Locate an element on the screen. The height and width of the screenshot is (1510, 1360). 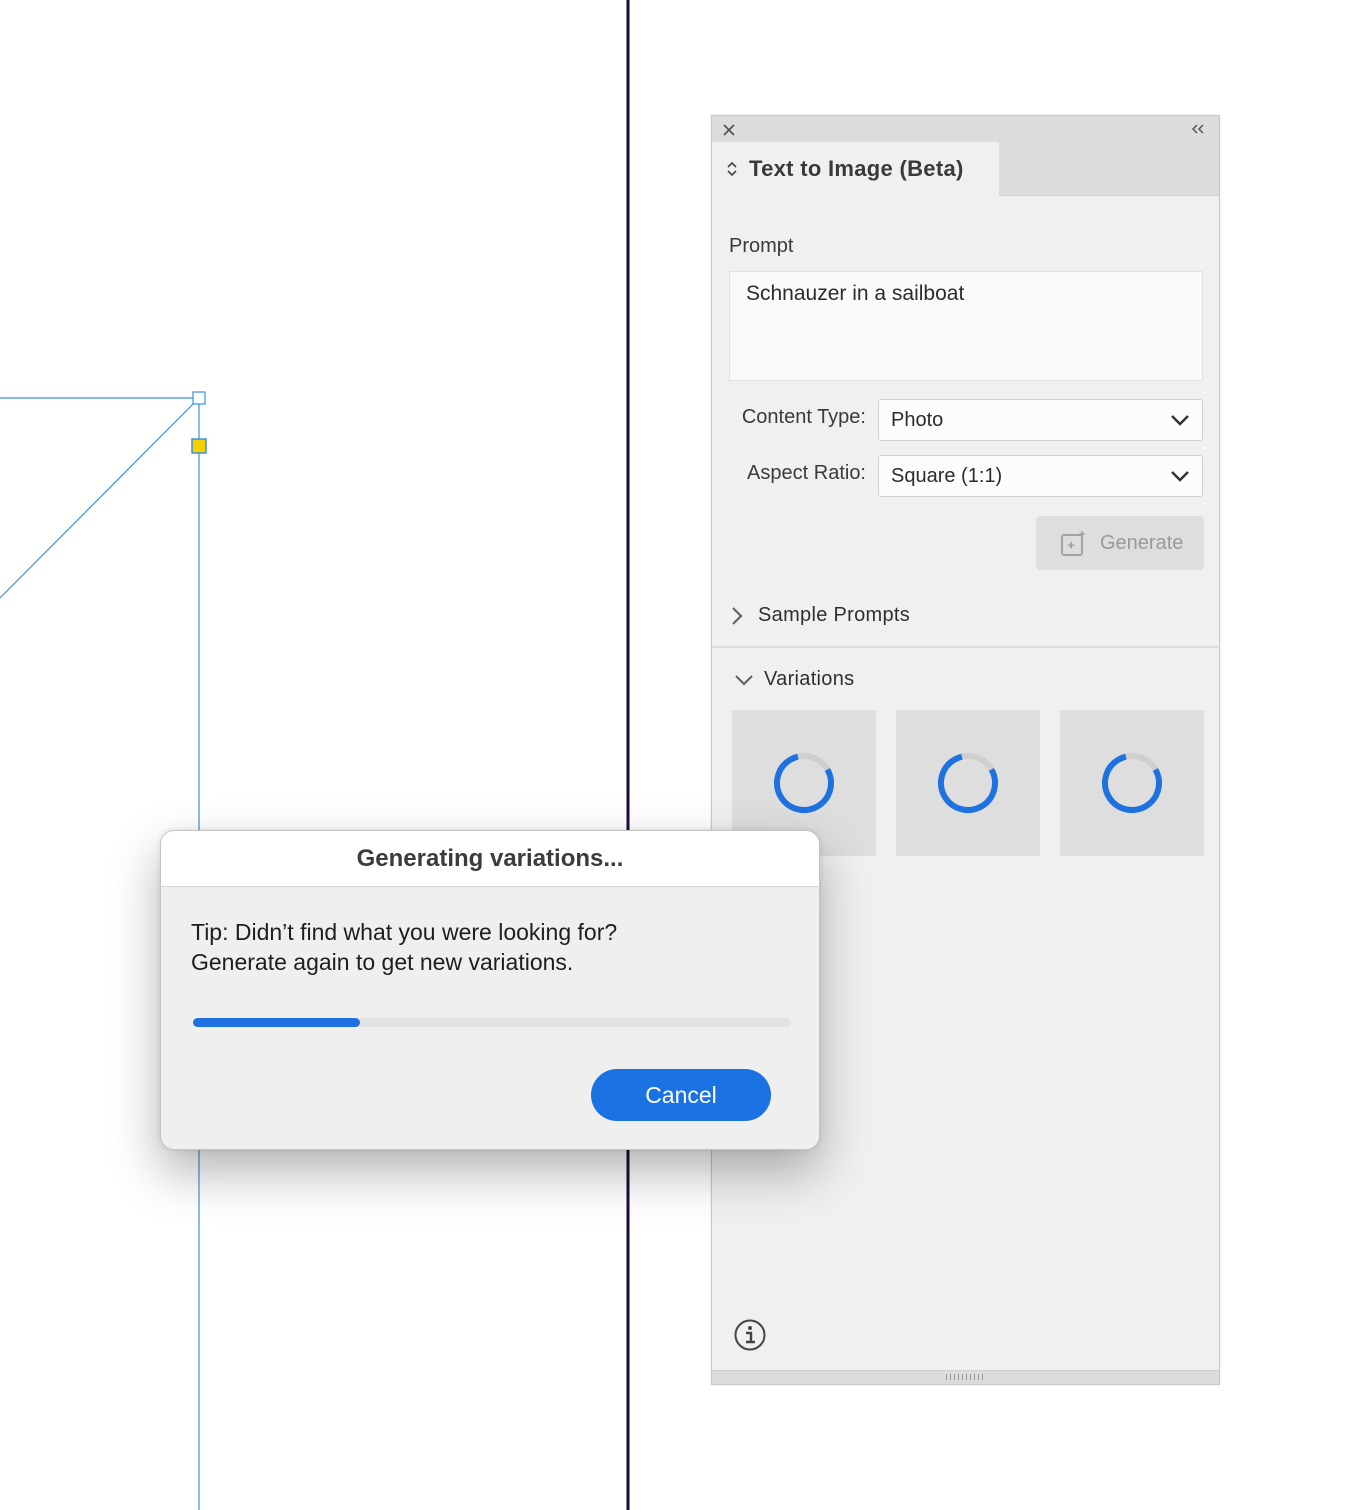
close-icon is located at coordinates (729, 130).